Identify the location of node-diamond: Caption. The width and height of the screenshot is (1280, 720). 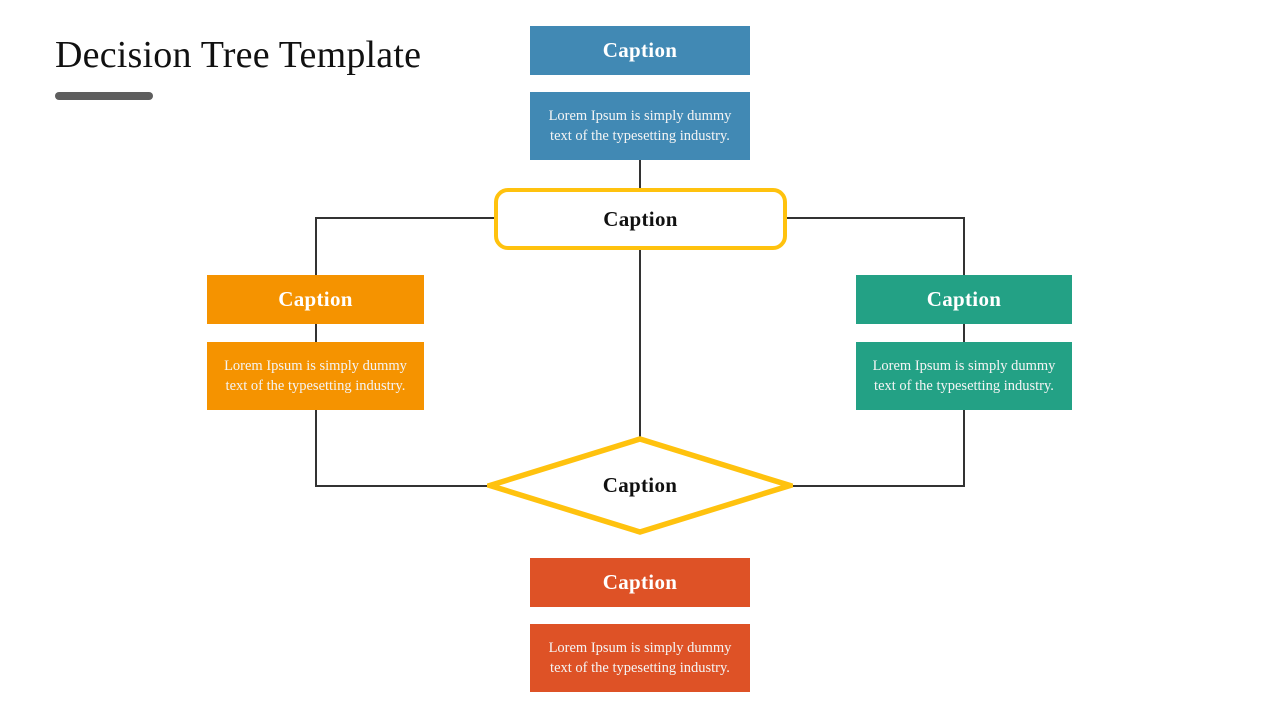
(640, 485).